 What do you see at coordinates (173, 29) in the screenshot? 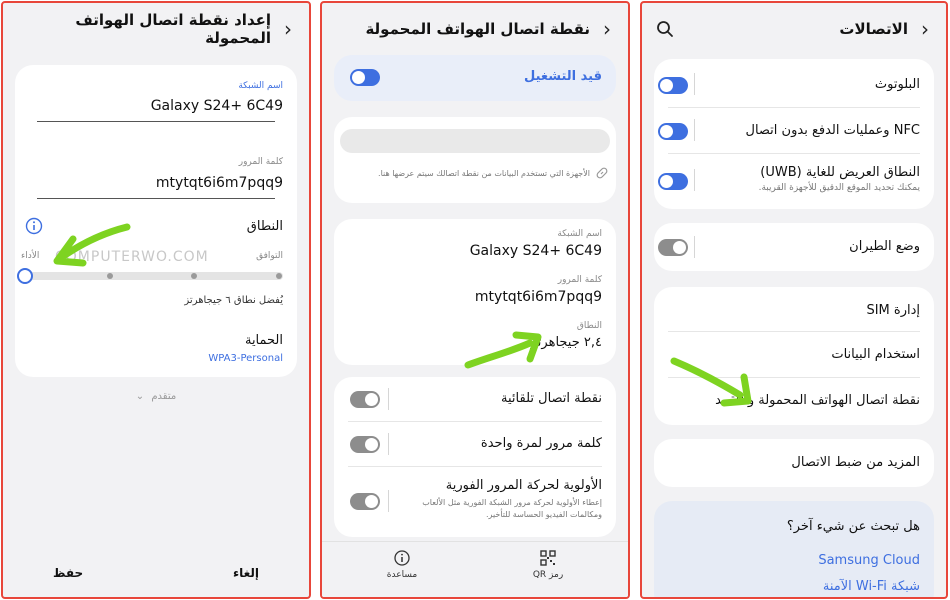
I see `page-title: إعداد نقطة اتصال الهواتف المحمولة` at bounding box center [173, 29].